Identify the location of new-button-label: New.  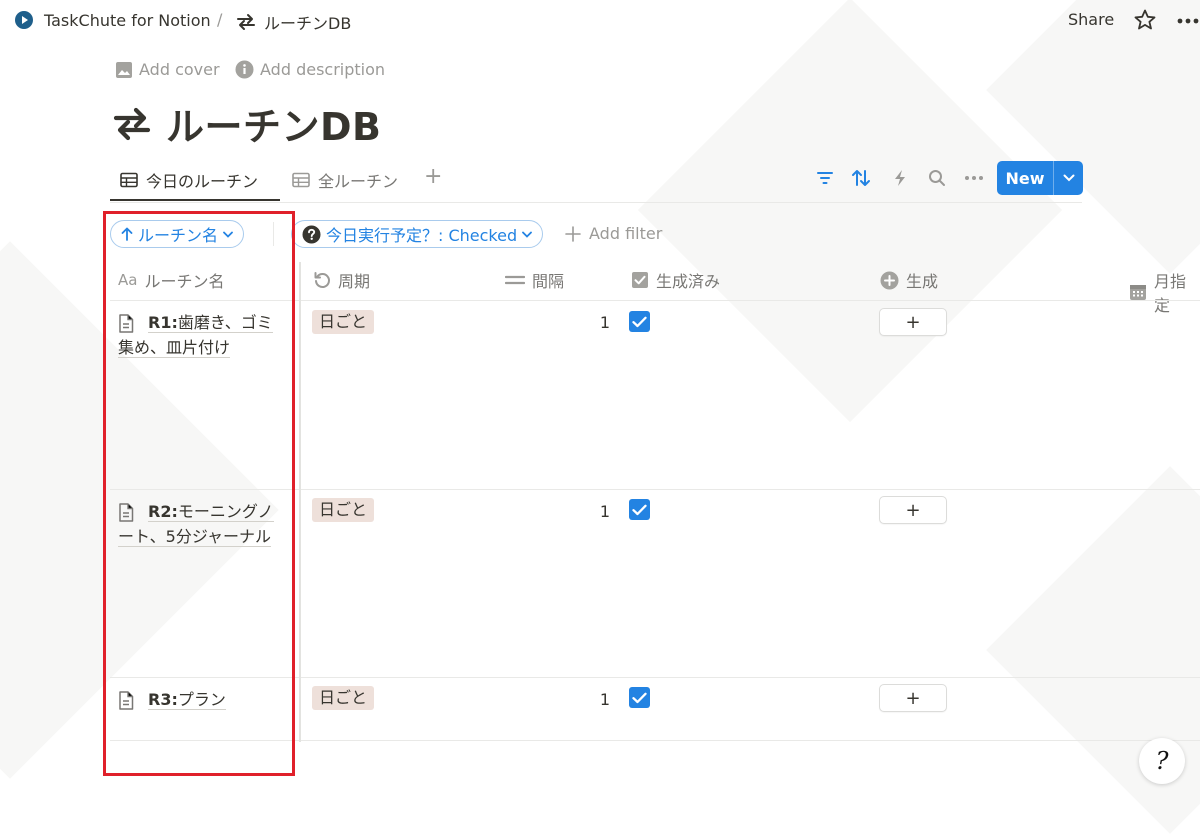
(1025, 178).